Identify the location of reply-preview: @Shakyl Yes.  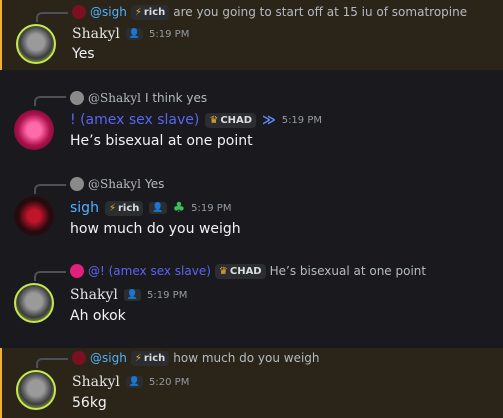
(117, 184).